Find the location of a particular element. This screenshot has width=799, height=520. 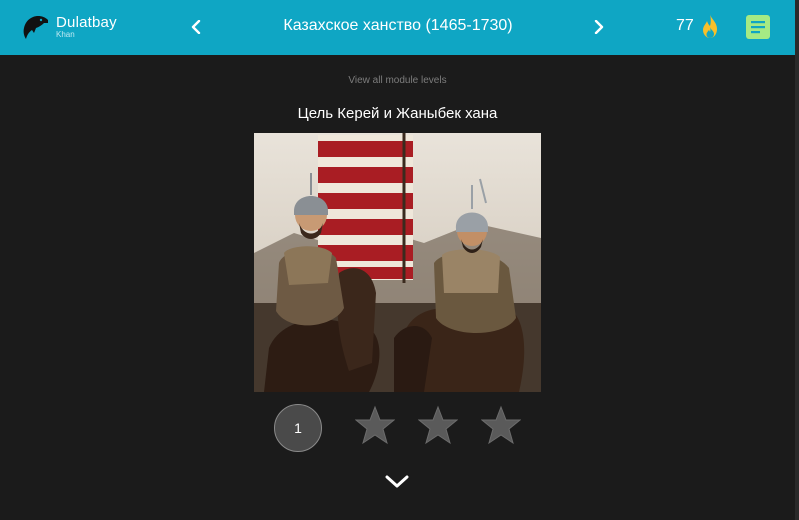

chevron-left-icon is located at coordinates (196, 27).